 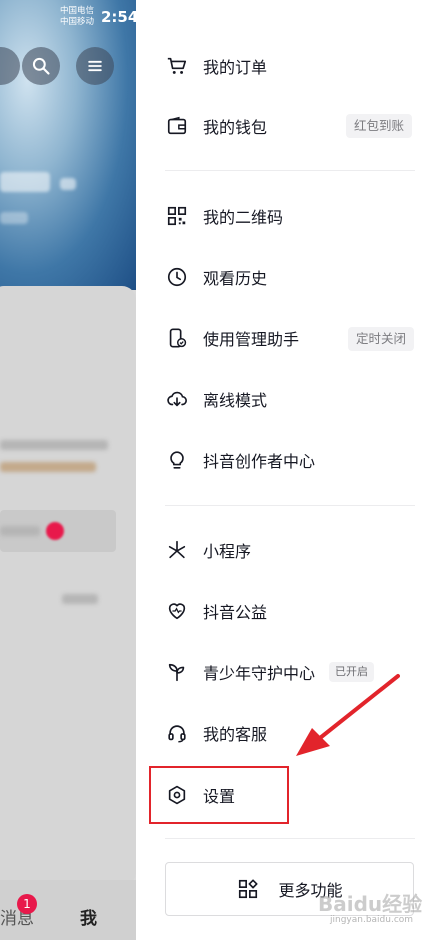 I want to click on clock-icon, so click(x=177, y=277).